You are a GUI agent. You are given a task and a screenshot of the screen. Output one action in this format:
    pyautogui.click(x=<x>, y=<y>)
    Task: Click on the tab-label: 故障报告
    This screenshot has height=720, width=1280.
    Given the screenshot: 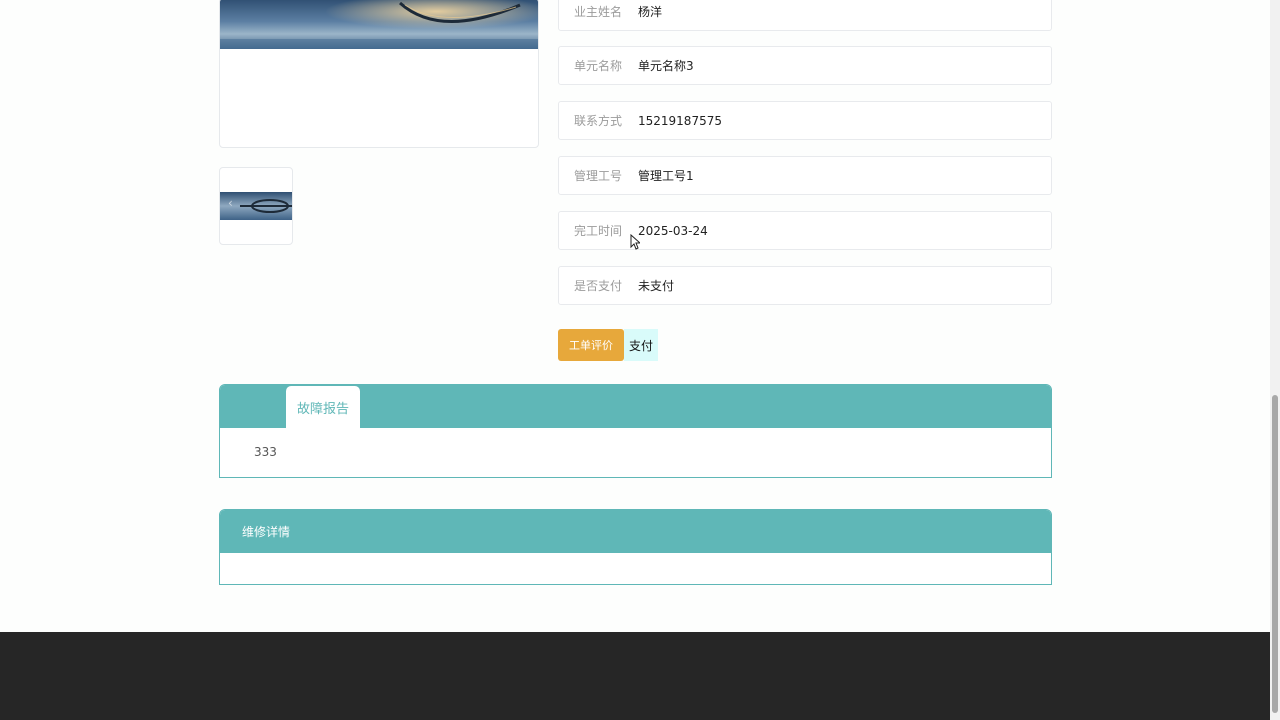 What is the action you would take?
    pyautogui.click(x=322, y=409)
    